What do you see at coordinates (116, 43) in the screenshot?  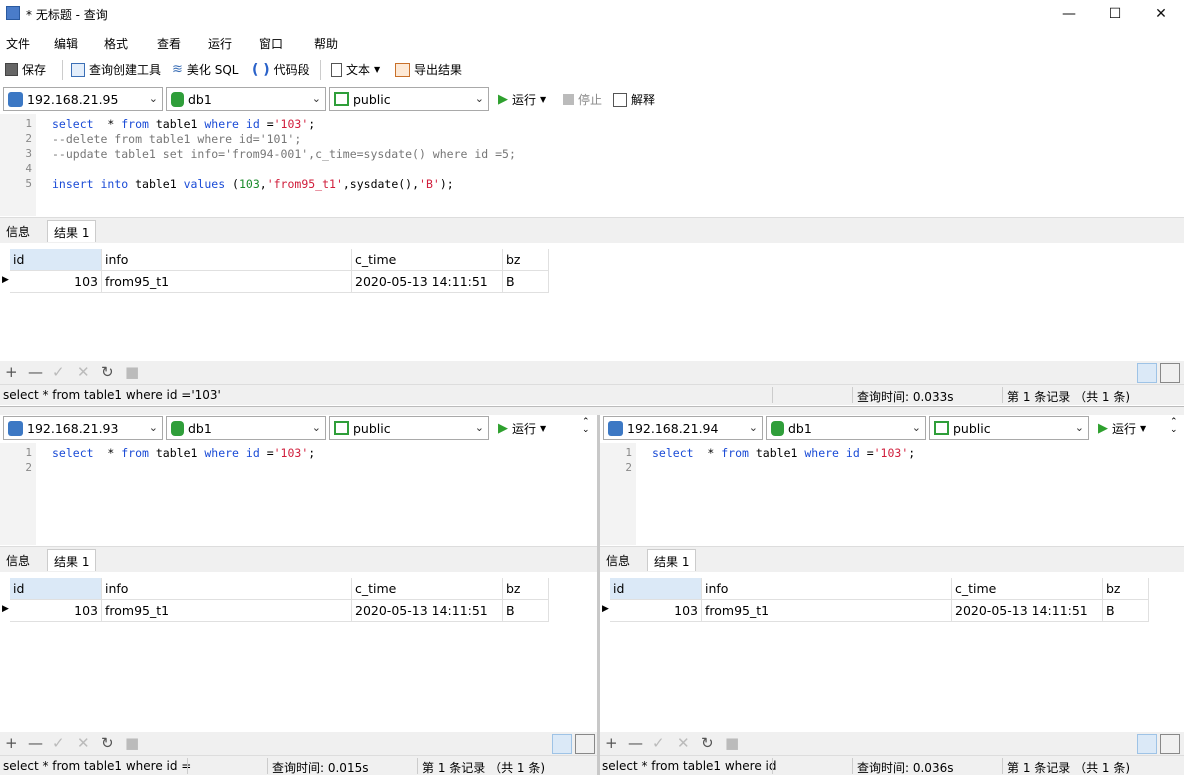 I see `menu-format: 格式` at bounding box center [116, 43].